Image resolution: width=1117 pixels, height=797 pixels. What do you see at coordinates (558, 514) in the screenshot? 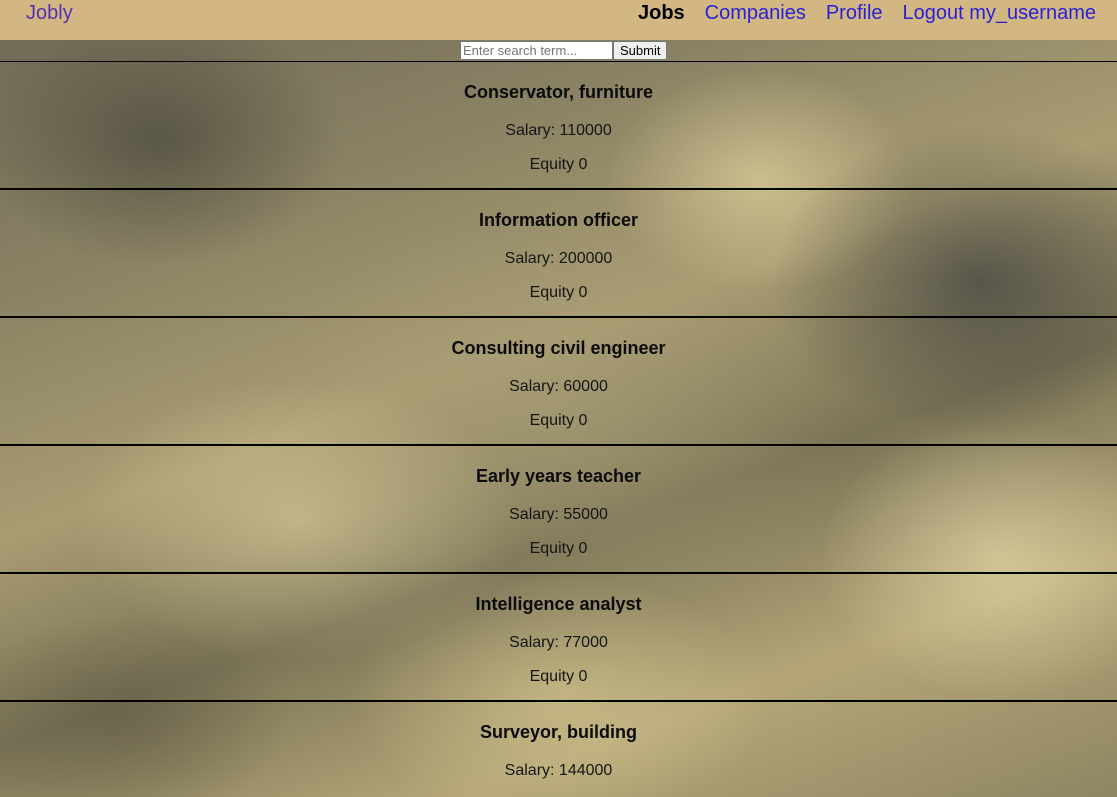
I see `job-salary: Salary: 55000` at bounding box center [558, 514].